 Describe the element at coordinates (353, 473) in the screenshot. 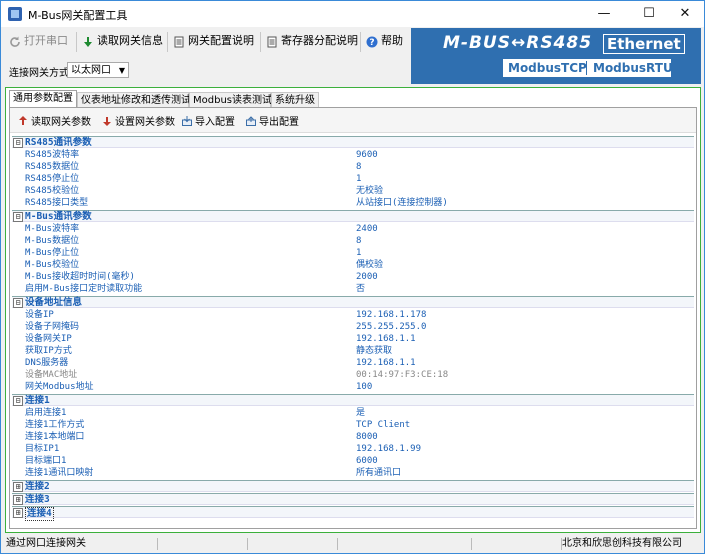

I see `property-row: 连接1通讯口映射 所有通讯口` at that location.